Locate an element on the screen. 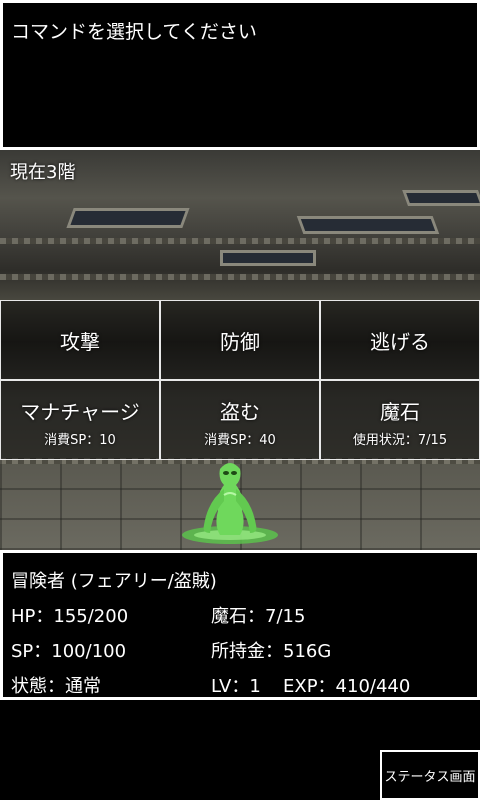  escape-label: 逃げる is located at coordinates (400, 341).